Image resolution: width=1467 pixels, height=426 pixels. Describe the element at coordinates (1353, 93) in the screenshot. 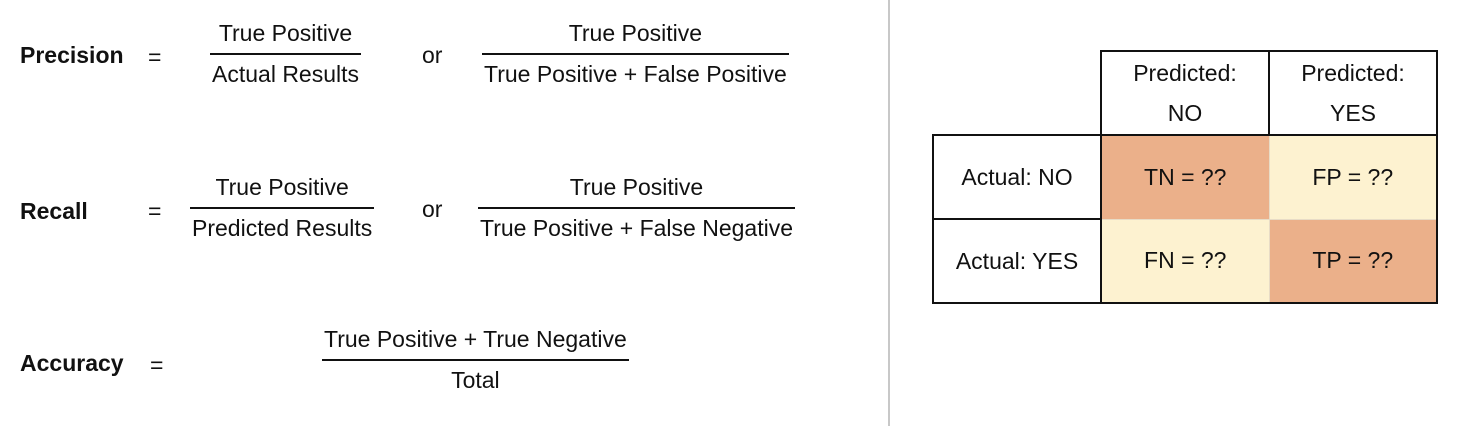

I see `column-header-predicted-yes: Predicted: YES` at that location.